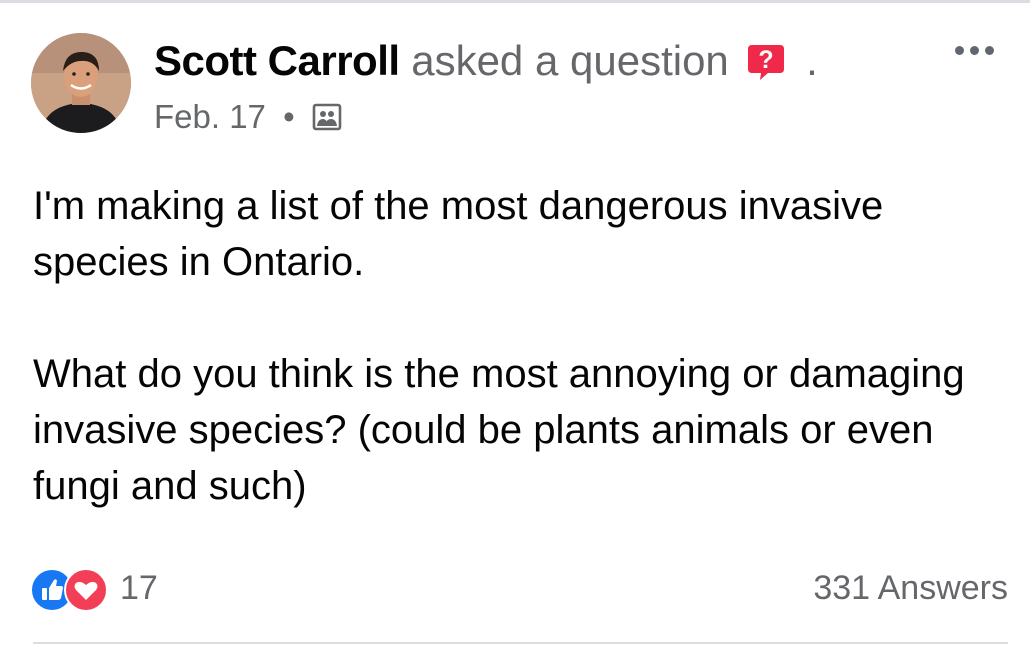 The image size is (1030, 645). I want to click on more-options-button, so click(974, 50).